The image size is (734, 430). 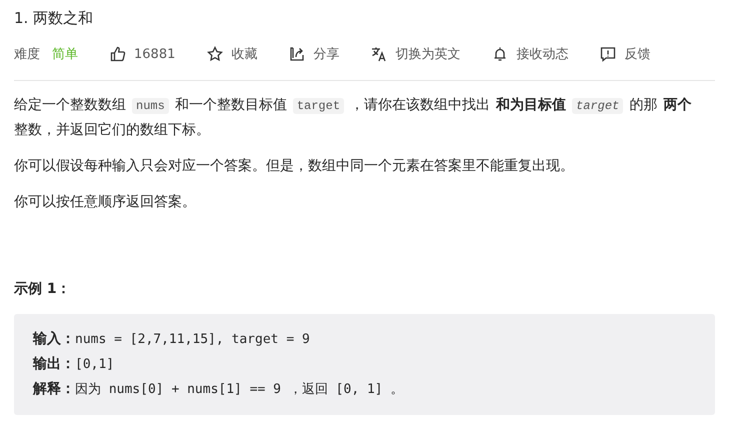 I want to click on description-text: 的那, so click(x=643, y=105).